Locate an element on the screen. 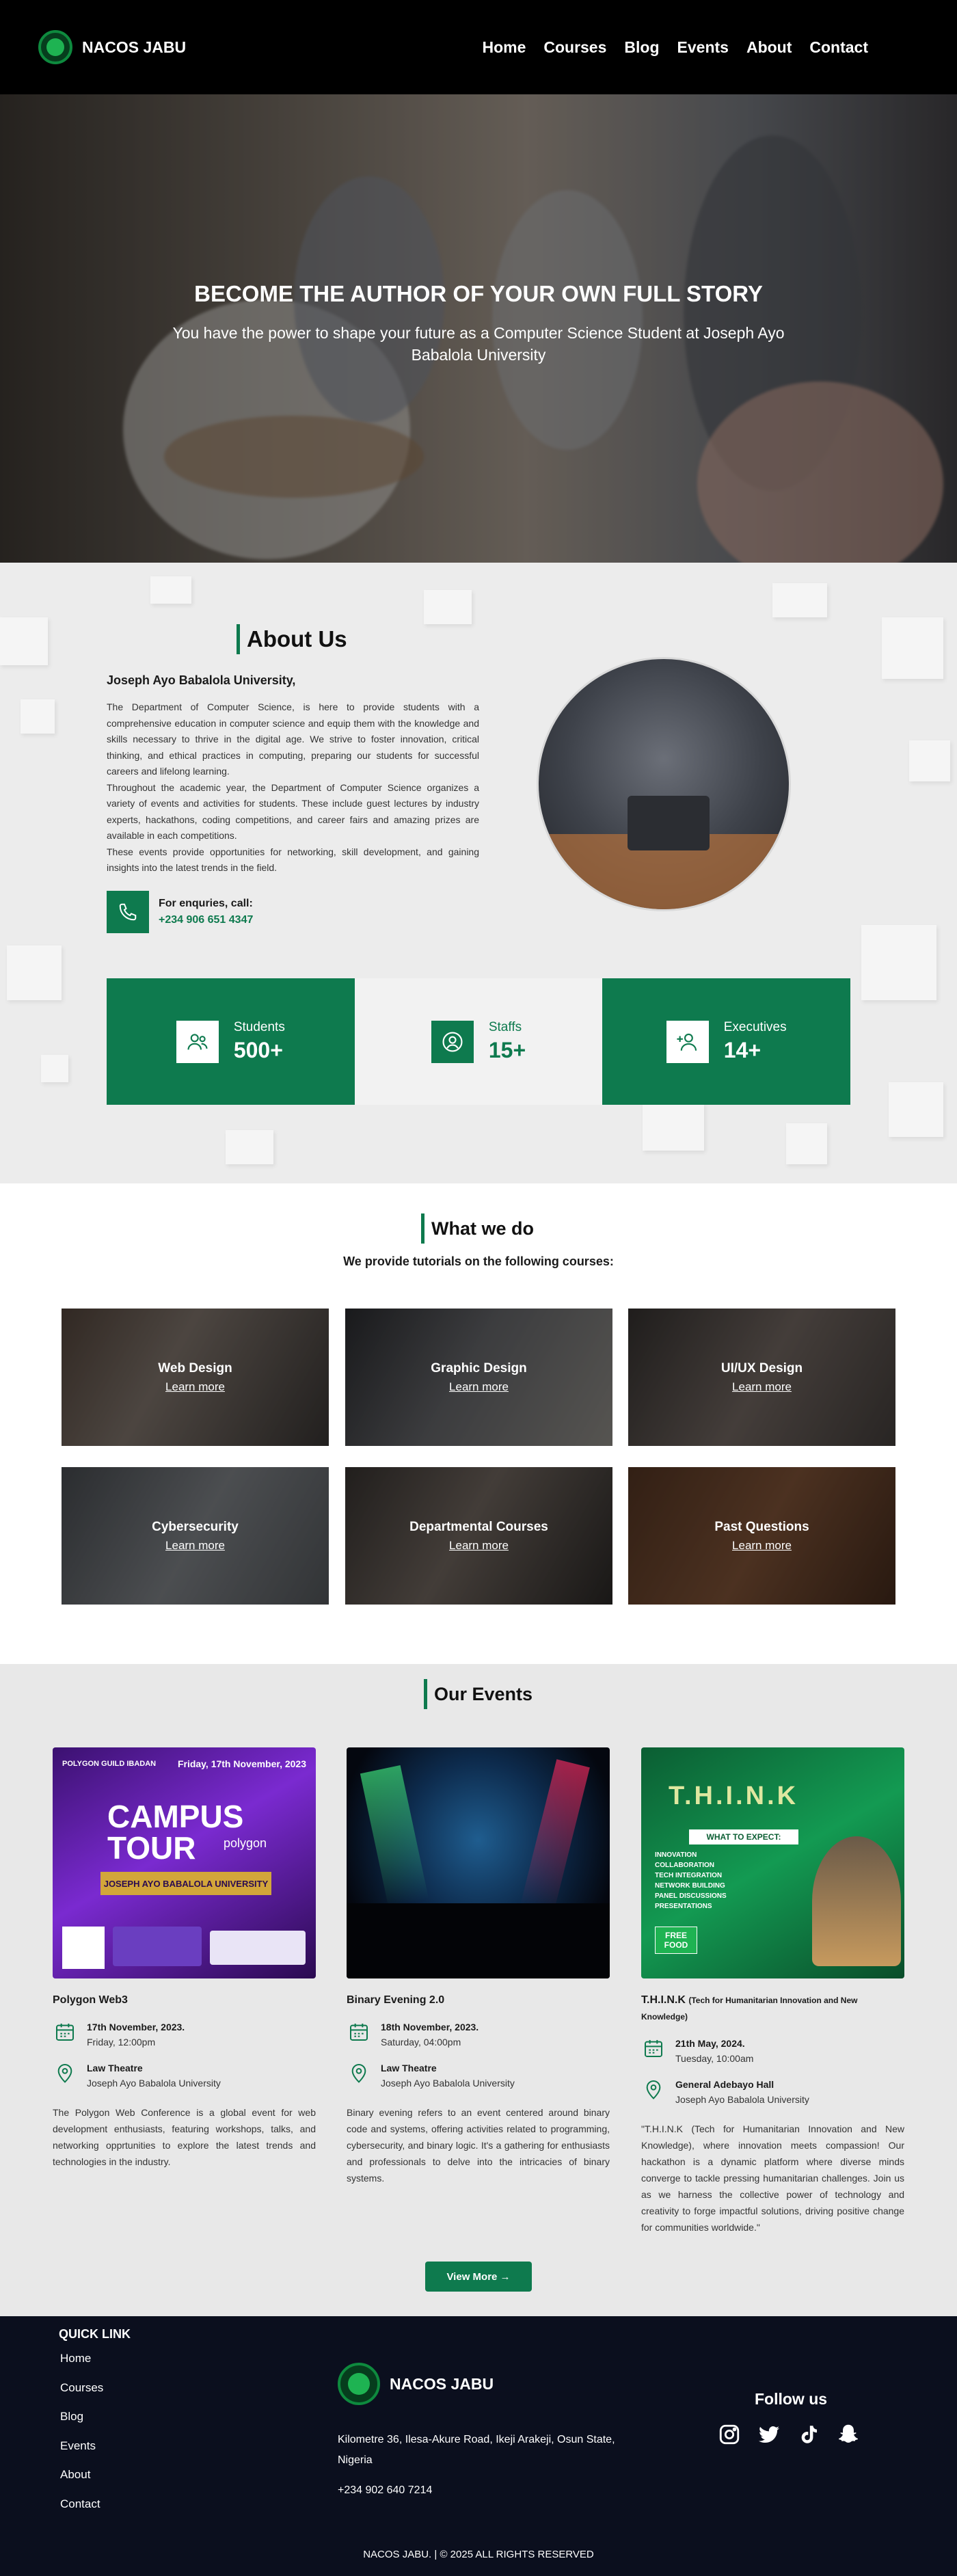 The width and height of the screenshot is (957, 2576). poster-line: PANEL DISCUSSIONS is located at coordinates (691, 1896).